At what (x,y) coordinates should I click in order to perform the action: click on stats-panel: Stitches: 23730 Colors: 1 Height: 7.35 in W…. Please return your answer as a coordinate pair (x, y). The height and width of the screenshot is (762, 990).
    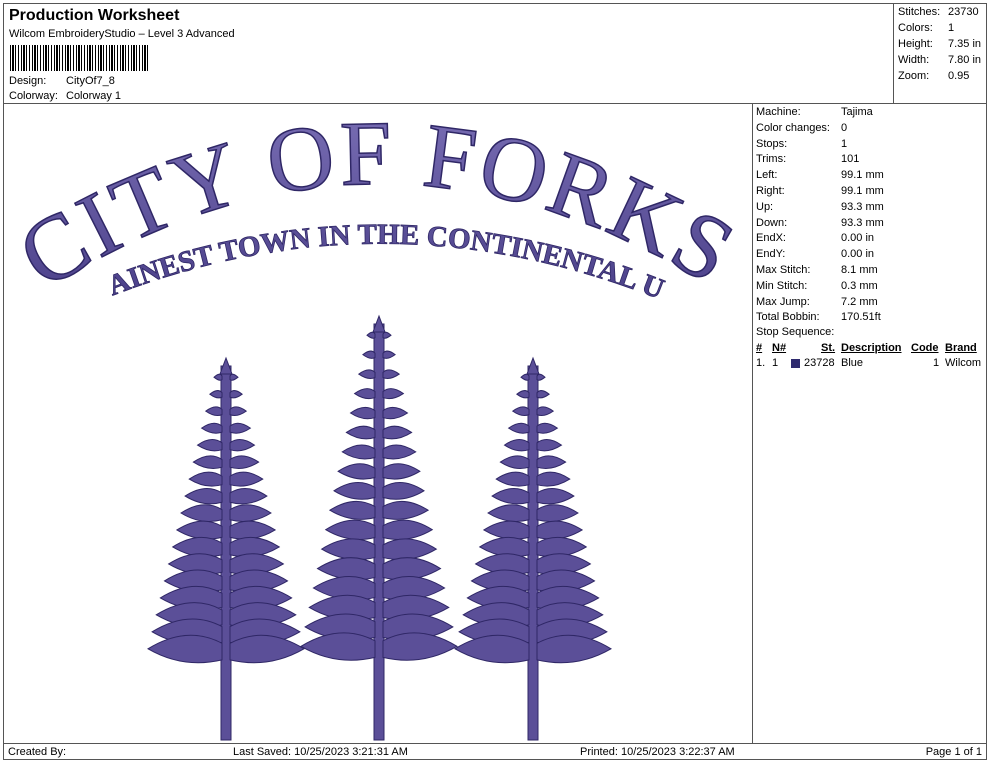
    Looking at the image, I should click on (940, 53).